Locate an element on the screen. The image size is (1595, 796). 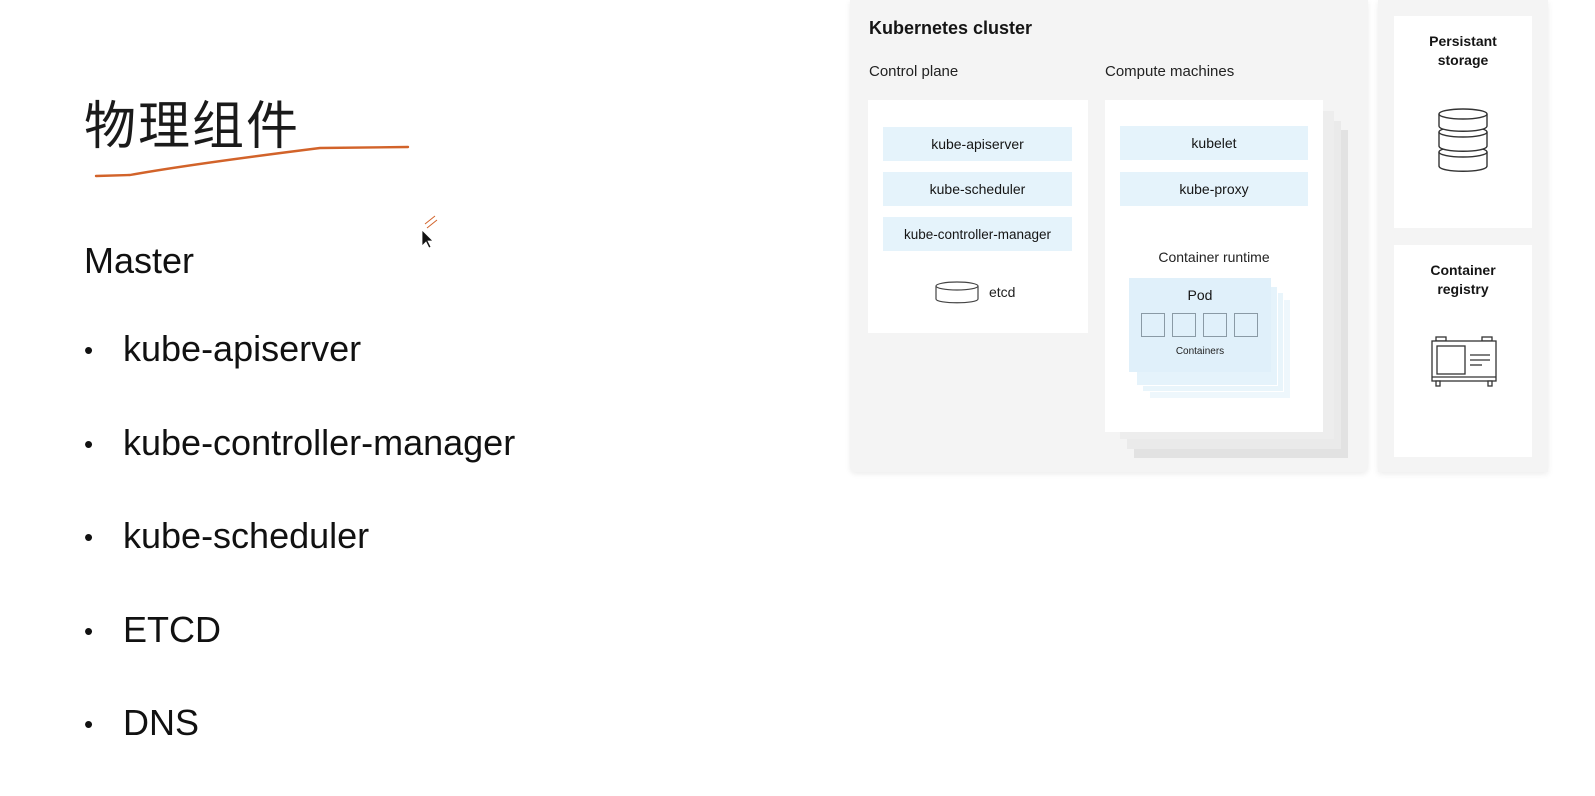
etcd-database-icon is located at coordinates (957, 292).